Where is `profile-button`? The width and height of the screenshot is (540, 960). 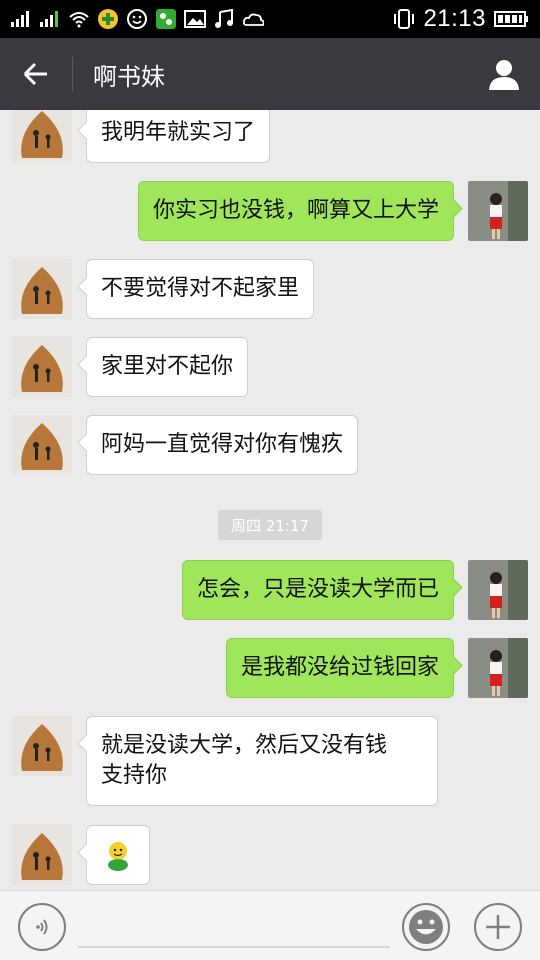
profile-button is located at coordinates (504, 74).